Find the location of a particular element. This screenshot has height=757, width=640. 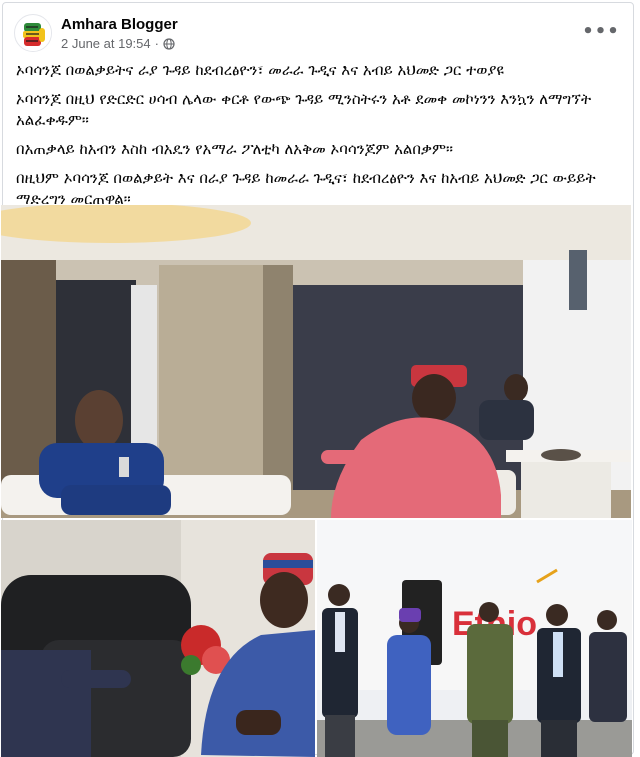

post-timestamp: 2 June at 19:54 is located at coordinates (106, 43).